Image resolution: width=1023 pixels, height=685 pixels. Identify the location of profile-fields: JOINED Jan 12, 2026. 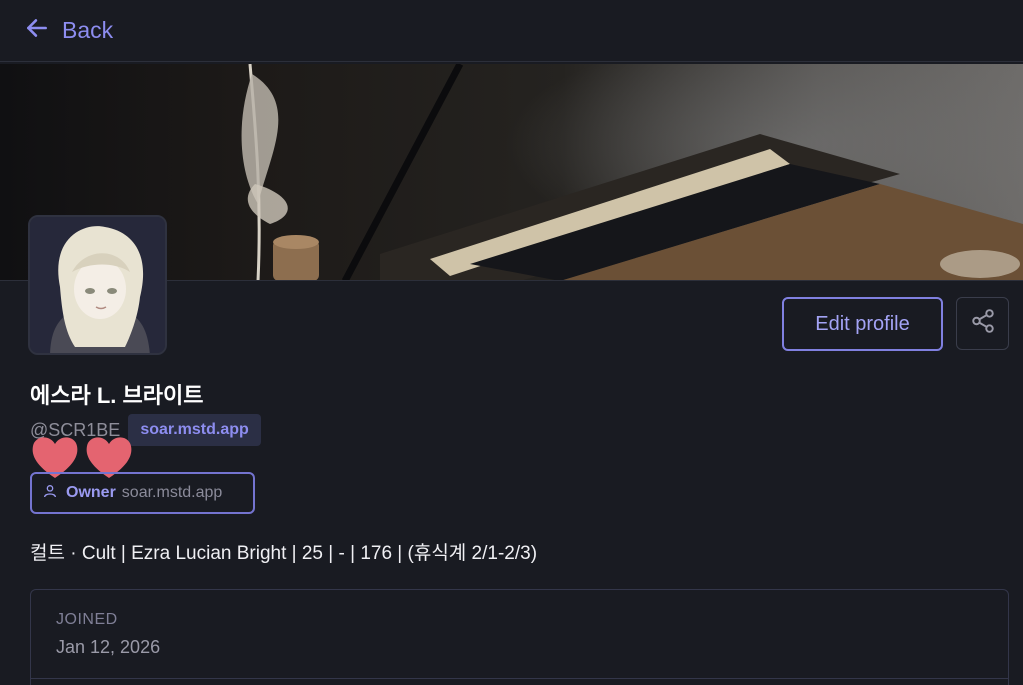
(519, 637).